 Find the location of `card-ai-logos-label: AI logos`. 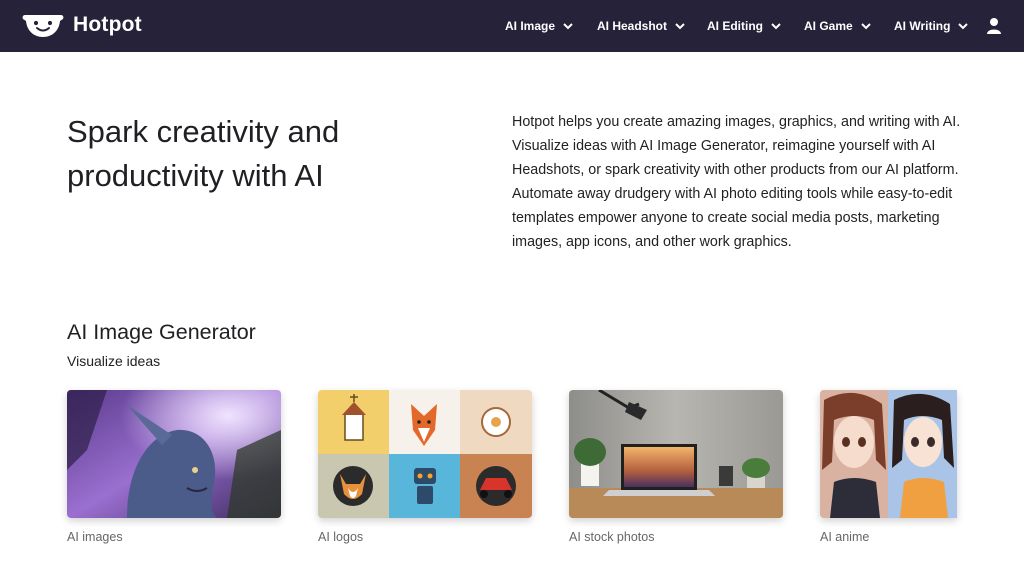

card-ai-logos-label: AI logos is located at coordinates (341, 537).